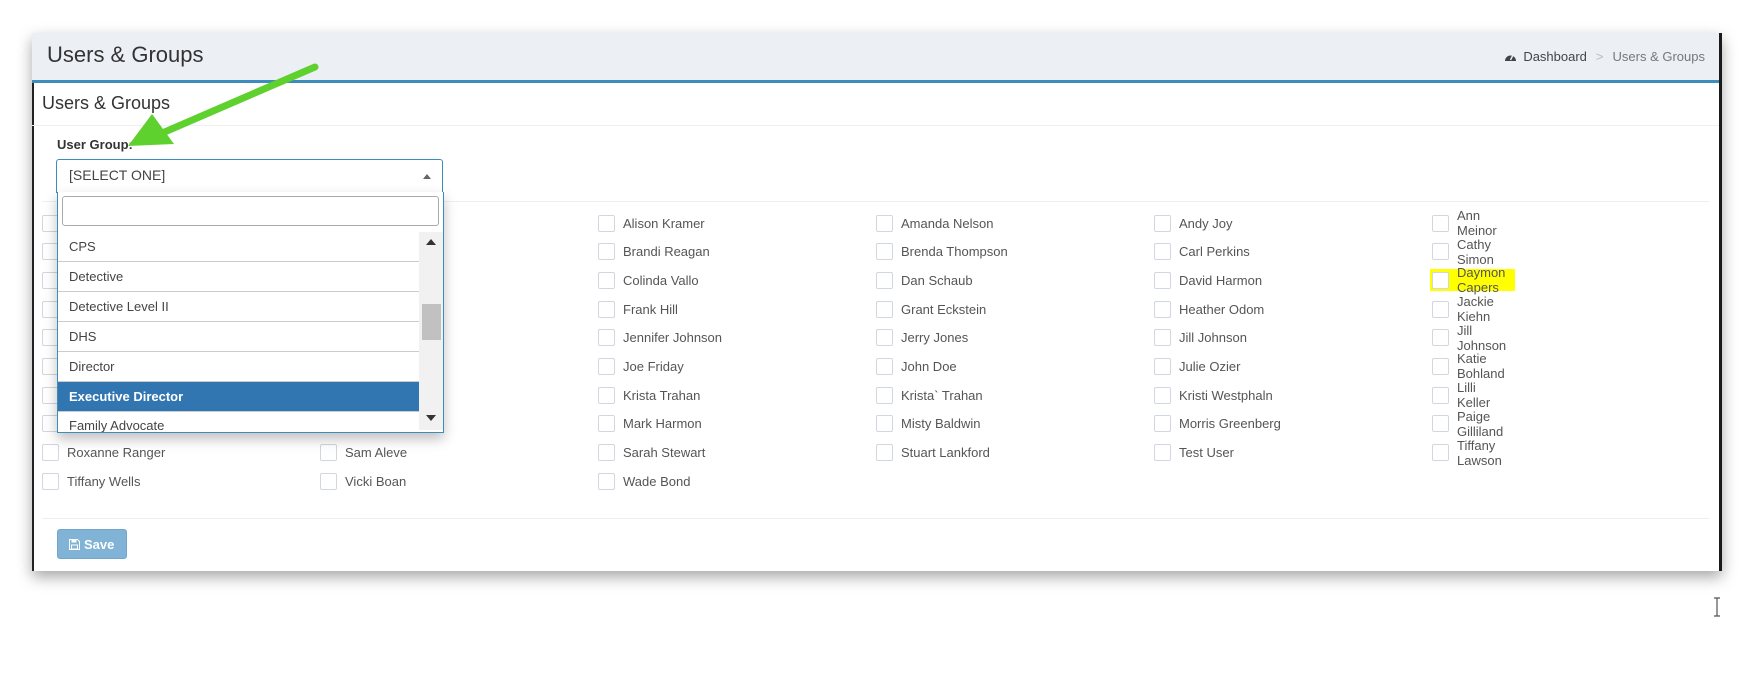  What do you see at coordinates (1194, 453) in the screenshot?
I see `user-checkbox-item: Test User` at bounding box center [1194, 453].